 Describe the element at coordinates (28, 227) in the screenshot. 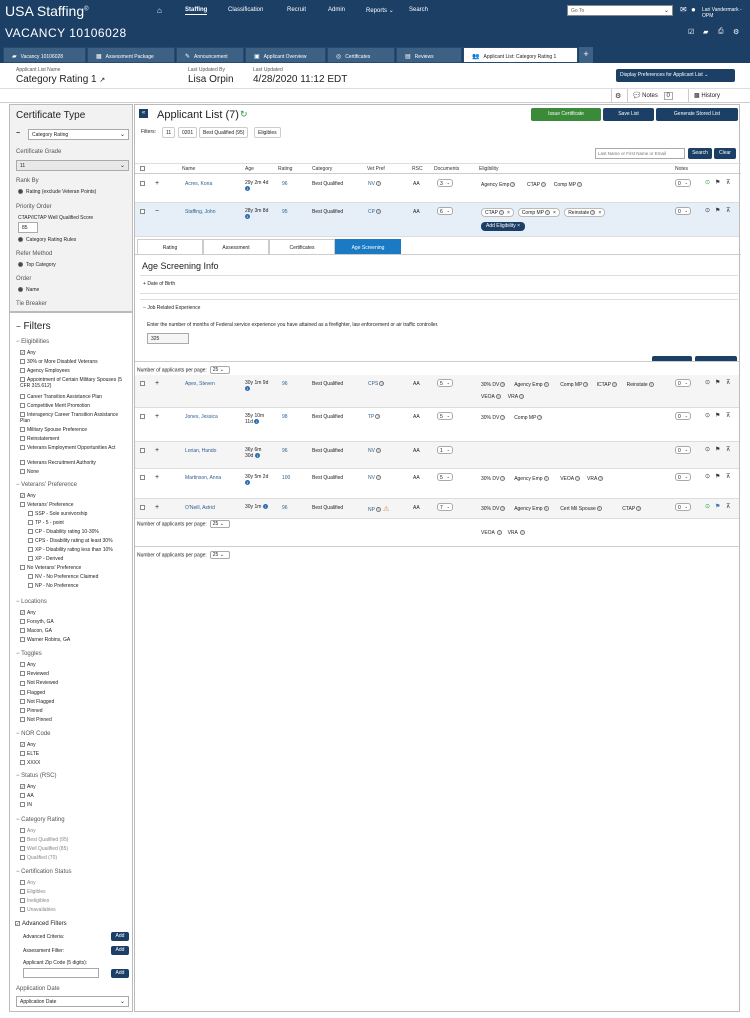

I see `ctap-score-input: 85` at that location.